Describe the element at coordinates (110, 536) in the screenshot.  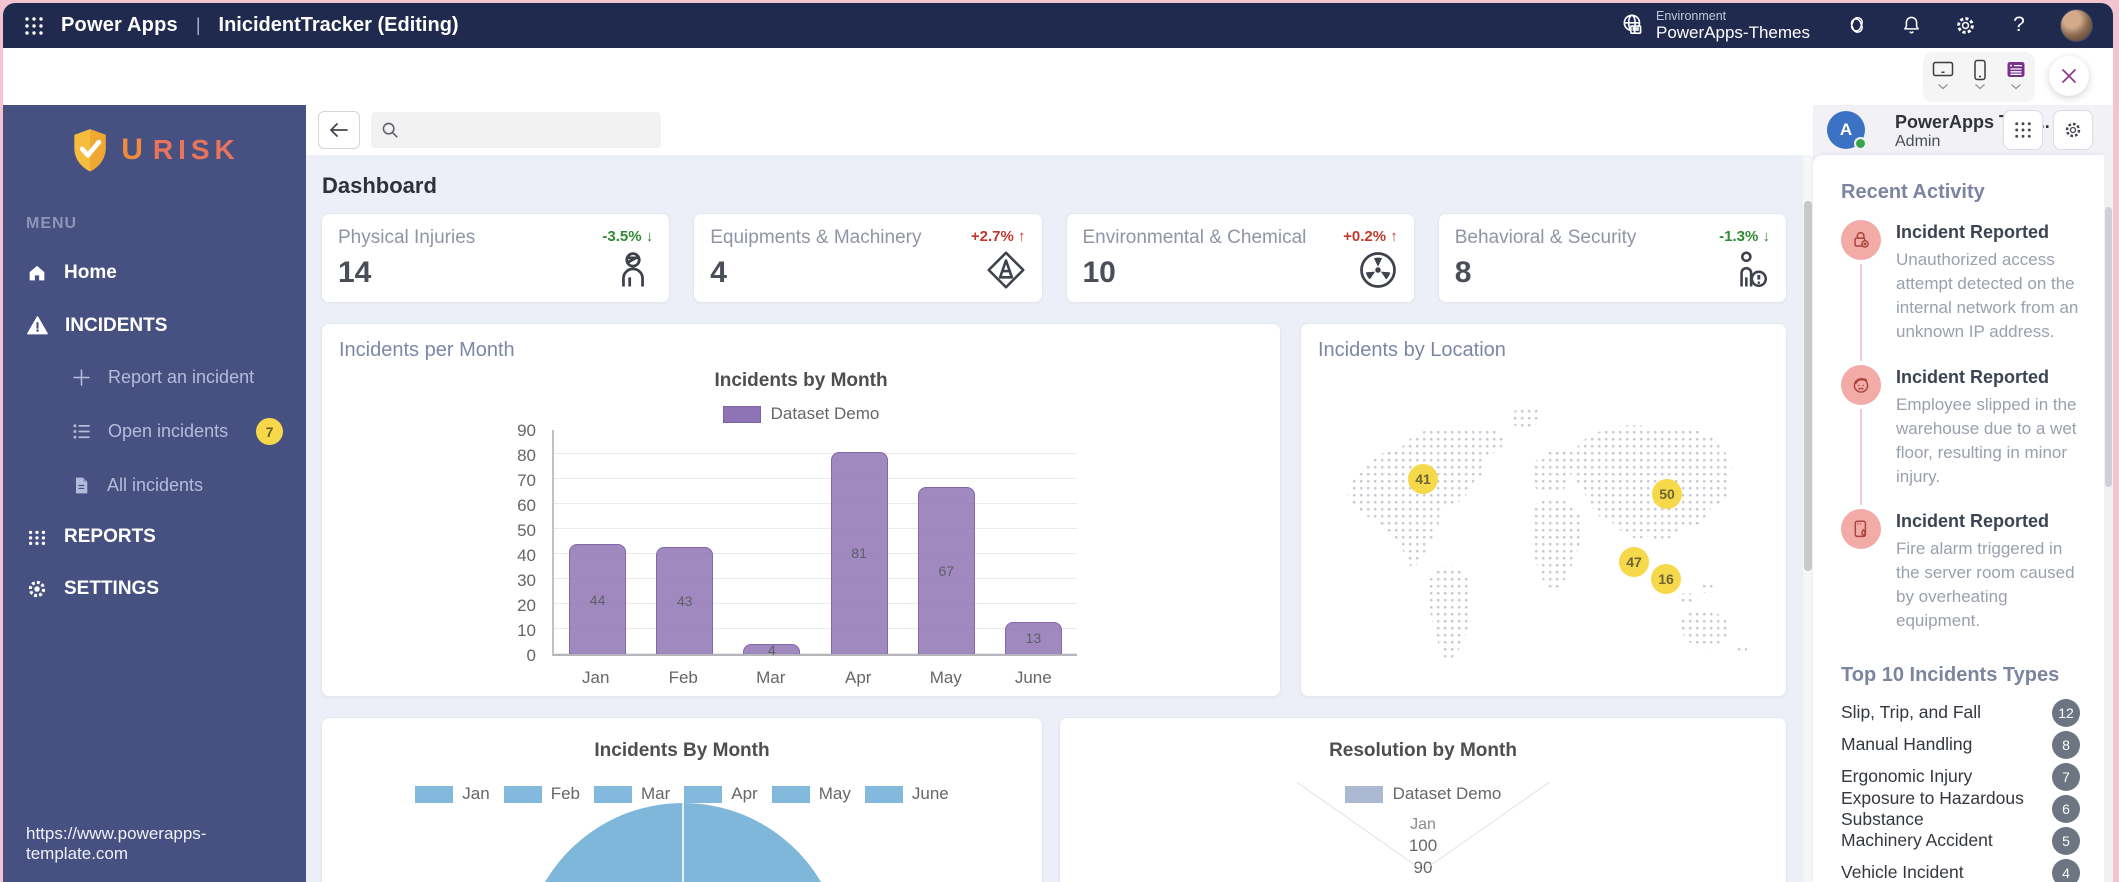
I see `sidebar-item-label: REPORTS` at that location.